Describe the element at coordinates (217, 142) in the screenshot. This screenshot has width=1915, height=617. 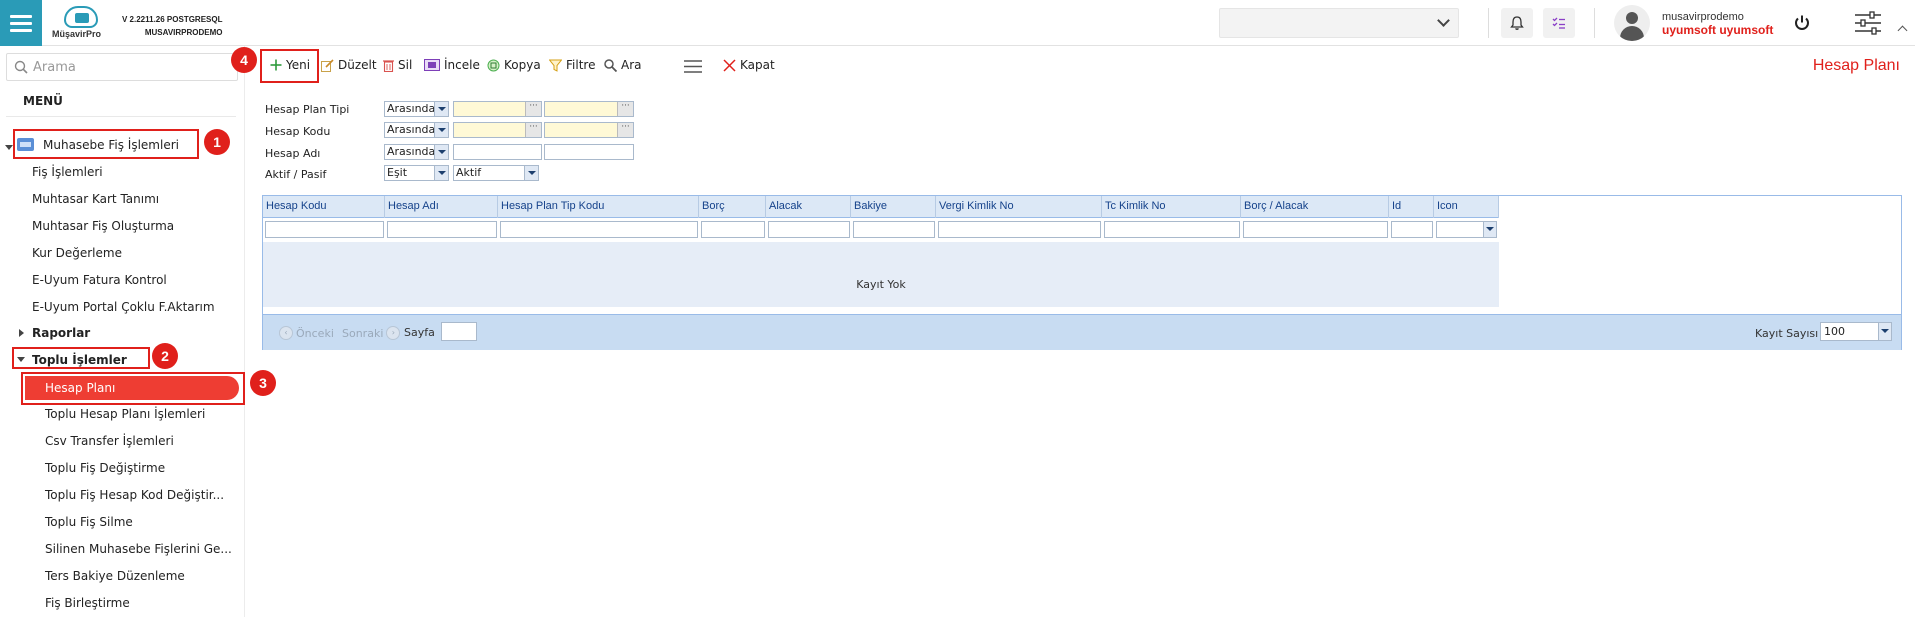
I see `annotation-badge: 1` at that location.